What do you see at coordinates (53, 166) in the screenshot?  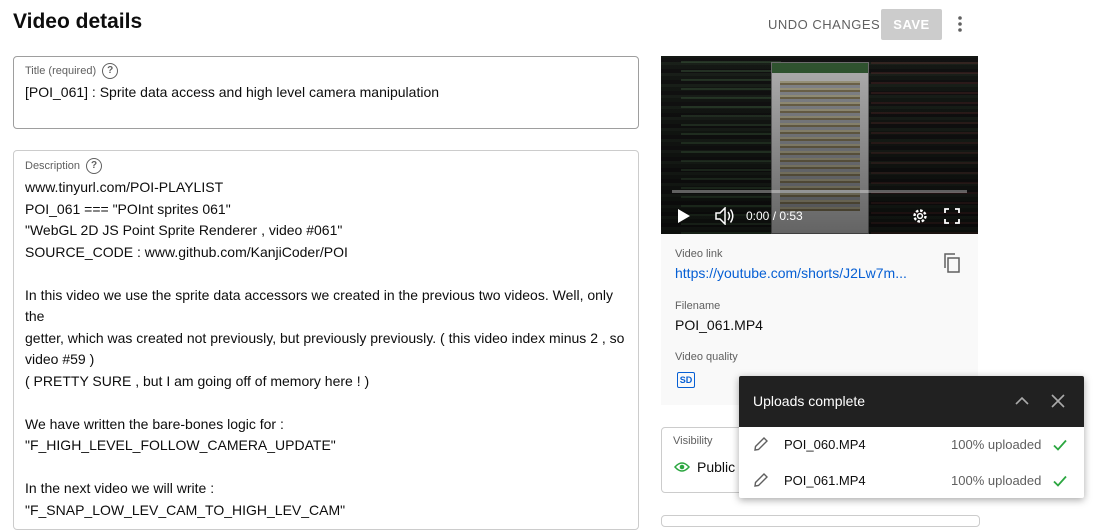 I see `description-label: Description` at bounding box center [53, 166].